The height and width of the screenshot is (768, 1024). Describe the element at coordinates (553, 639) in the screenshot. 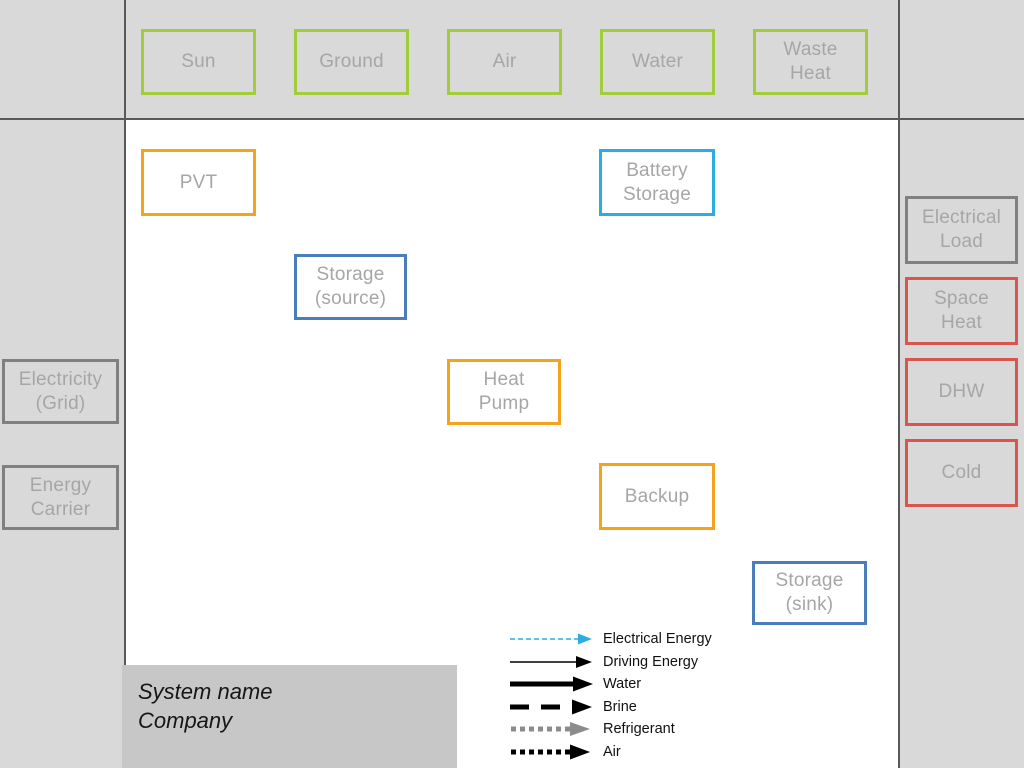

I see `electrical-energy-arrow-icon` at that location.